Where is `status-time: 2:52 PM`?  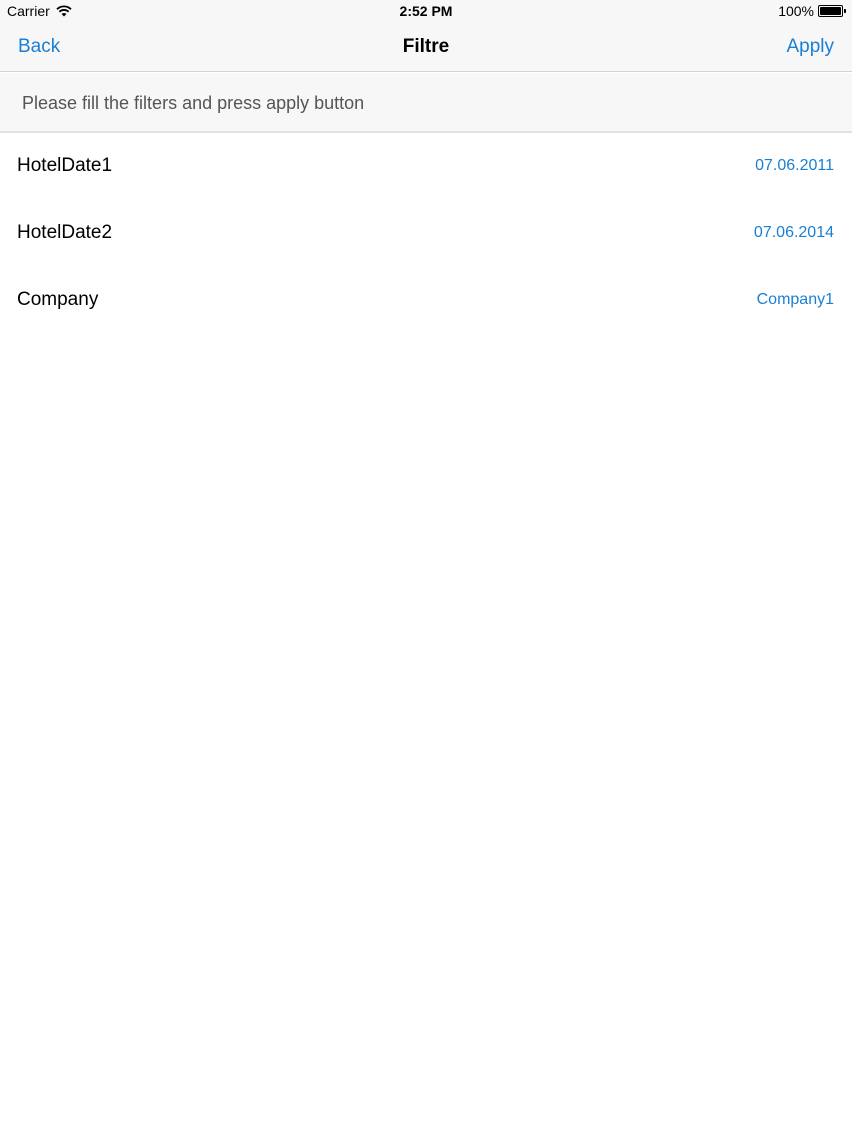
status-time: 2:52 PM is located at coordinates (426, 11).